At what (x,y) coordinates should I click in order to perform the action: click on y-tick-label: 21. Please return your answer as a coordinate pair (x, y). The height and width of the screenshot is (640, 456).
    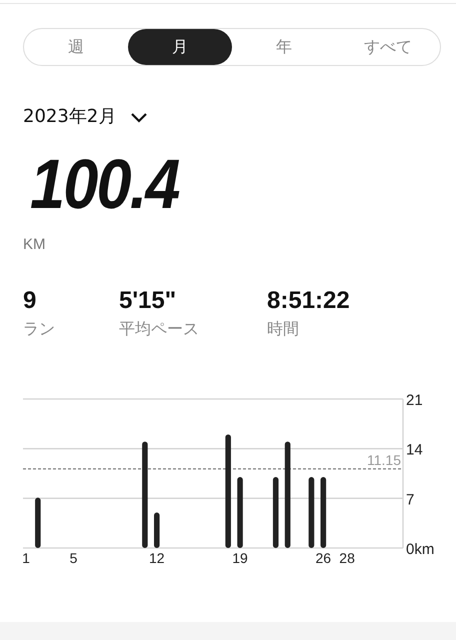
    Looking at the image, I should click on (414, 400).